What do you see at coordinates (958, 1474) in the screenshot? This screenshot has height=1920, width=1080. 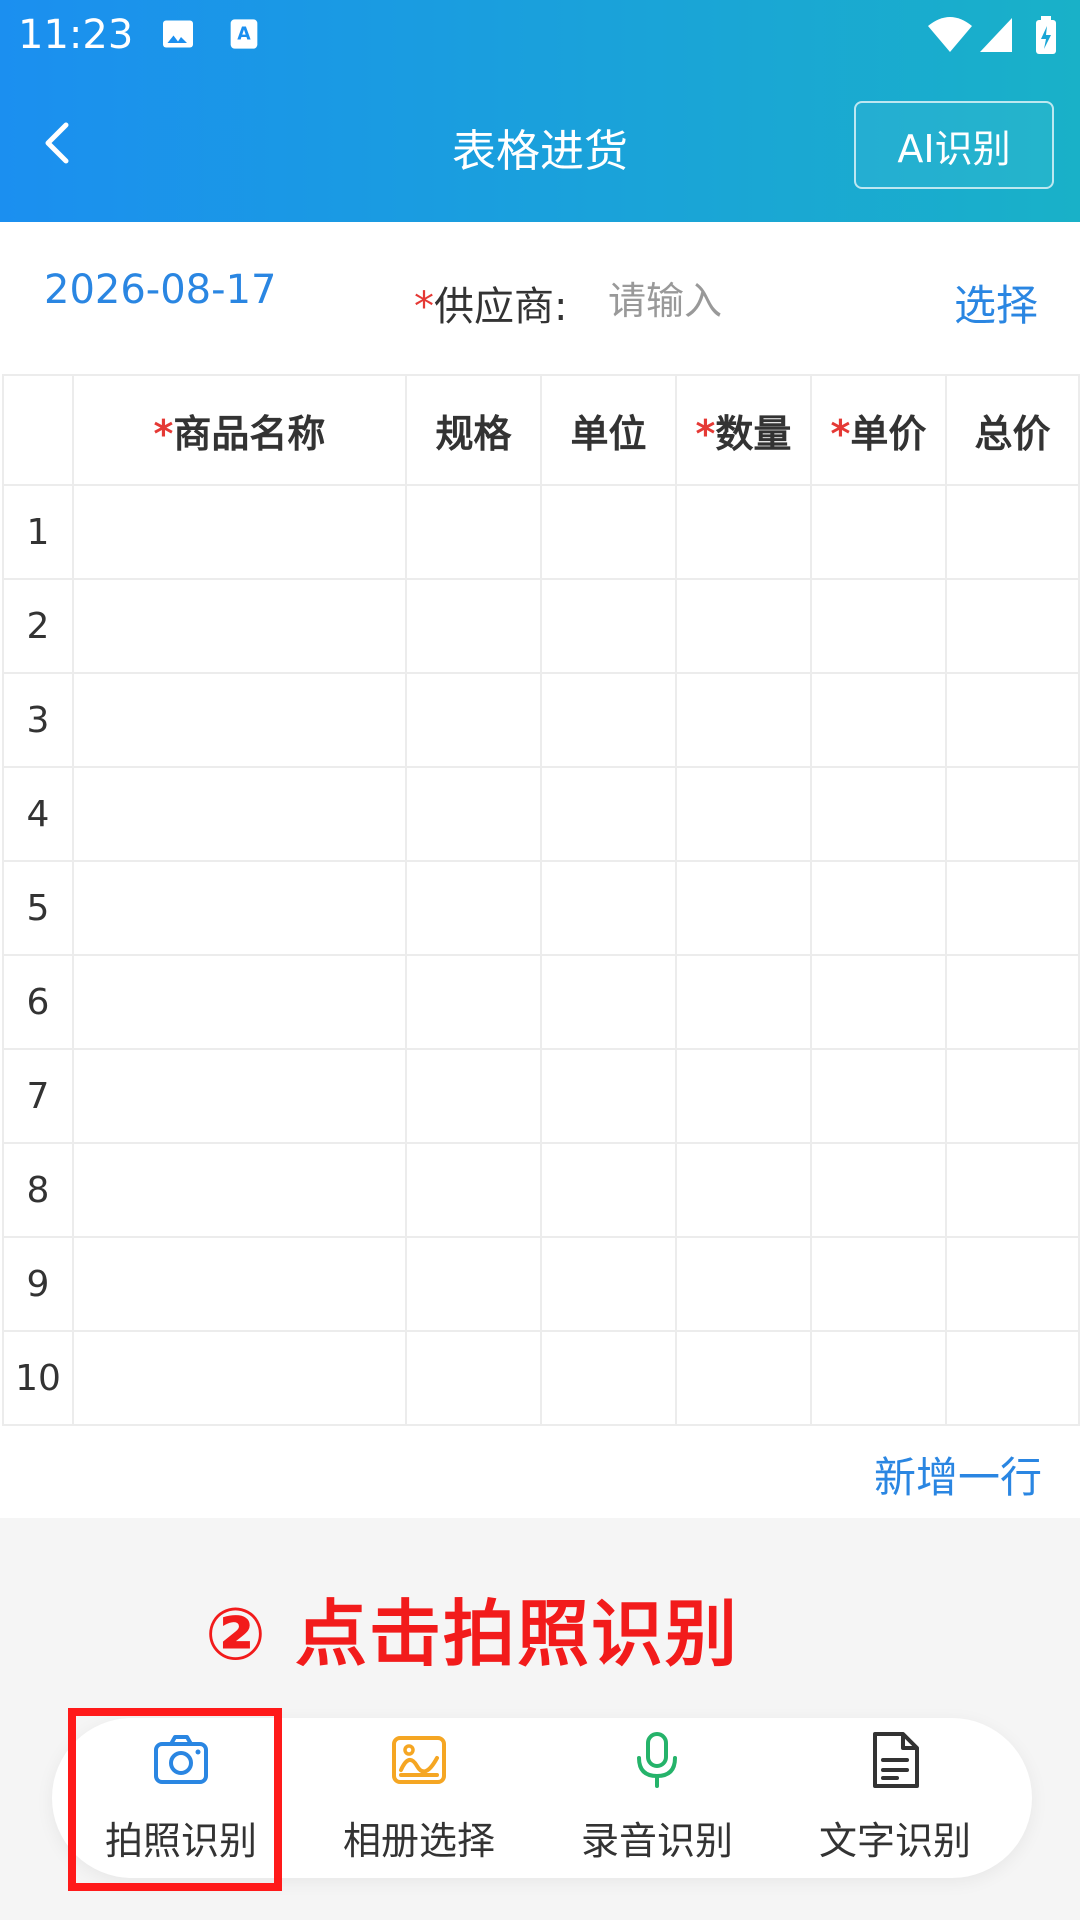 I see `add-row-button: 新增一行` at bounding box center [958, 1474].